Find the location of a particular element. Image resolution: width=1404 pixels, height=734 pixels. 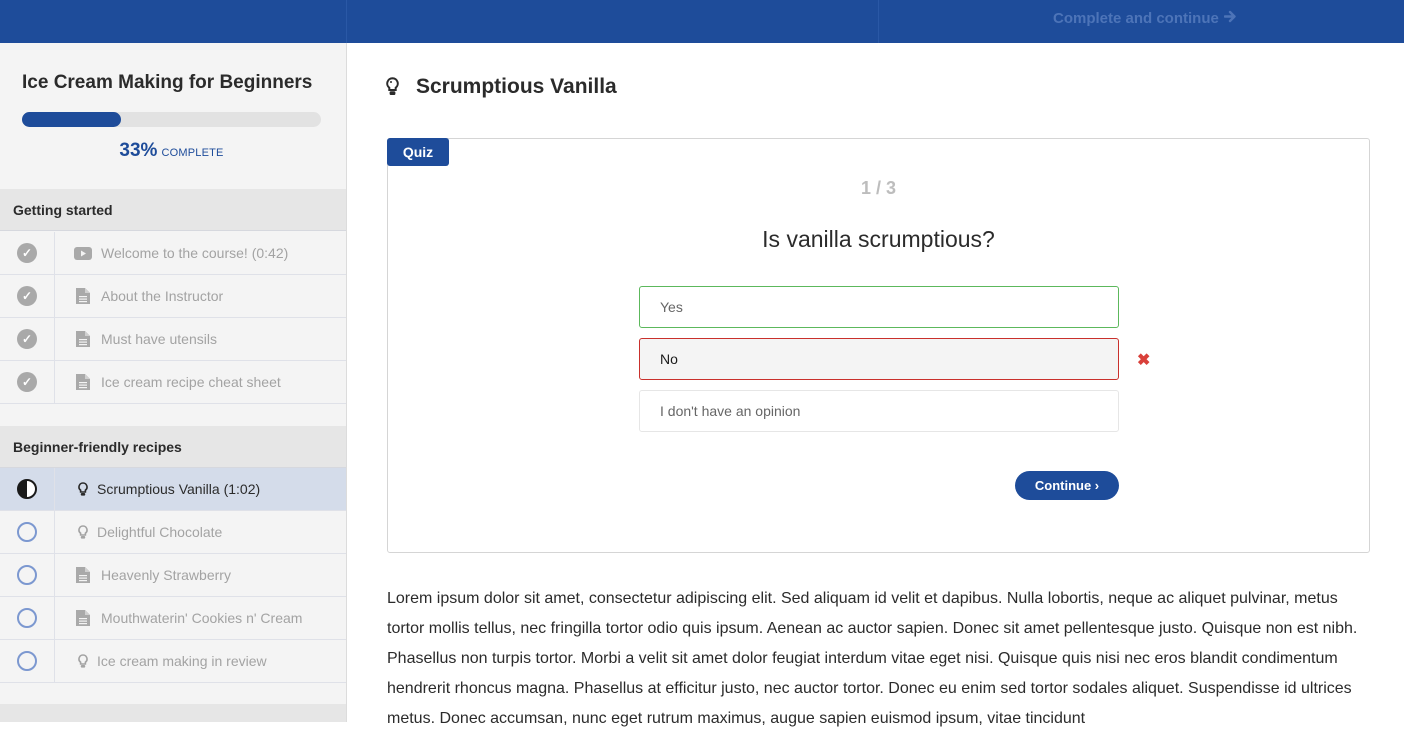

progress-word: complete is located at coordinates (192, 153).